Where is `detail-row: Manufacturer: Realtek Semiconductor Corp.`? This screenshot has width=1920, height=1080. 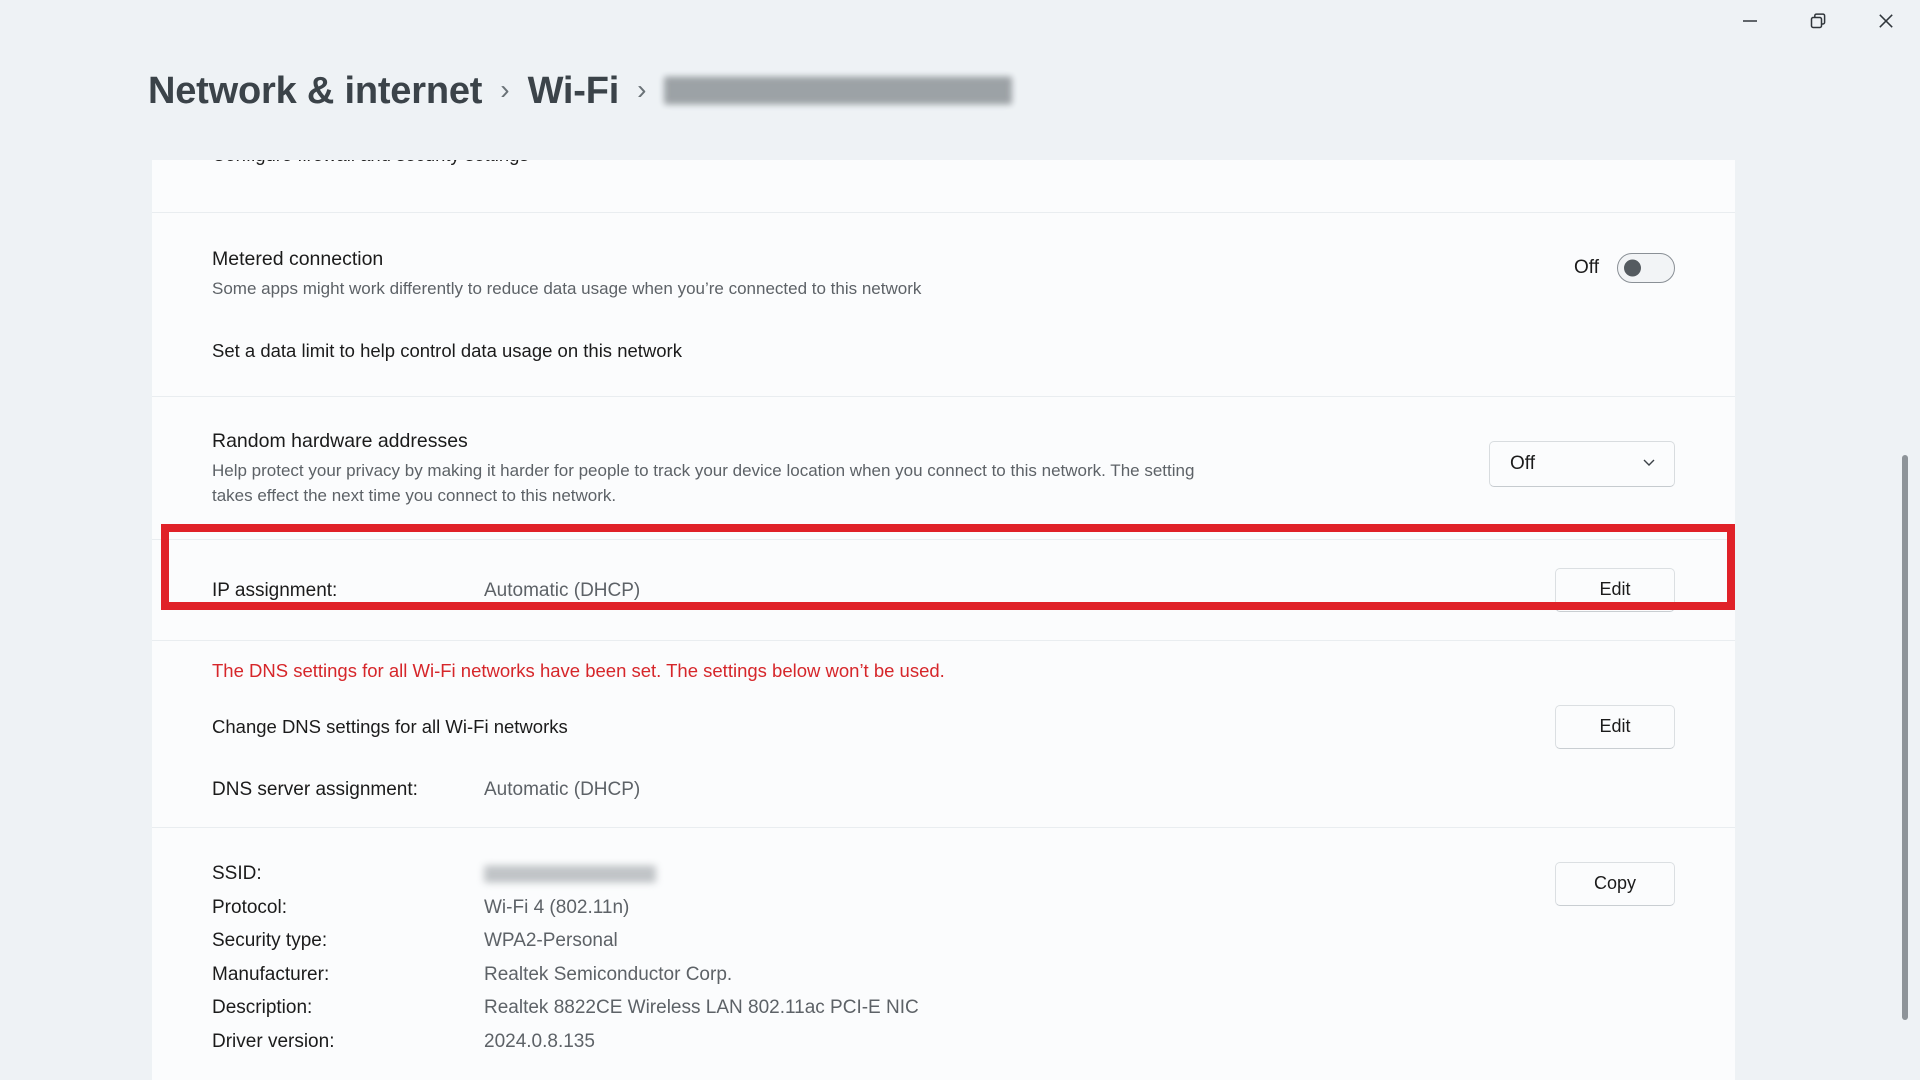 detail-row: Manufacturer: Realtek Semiconductor Corp. is located at coordinates (565, 975).